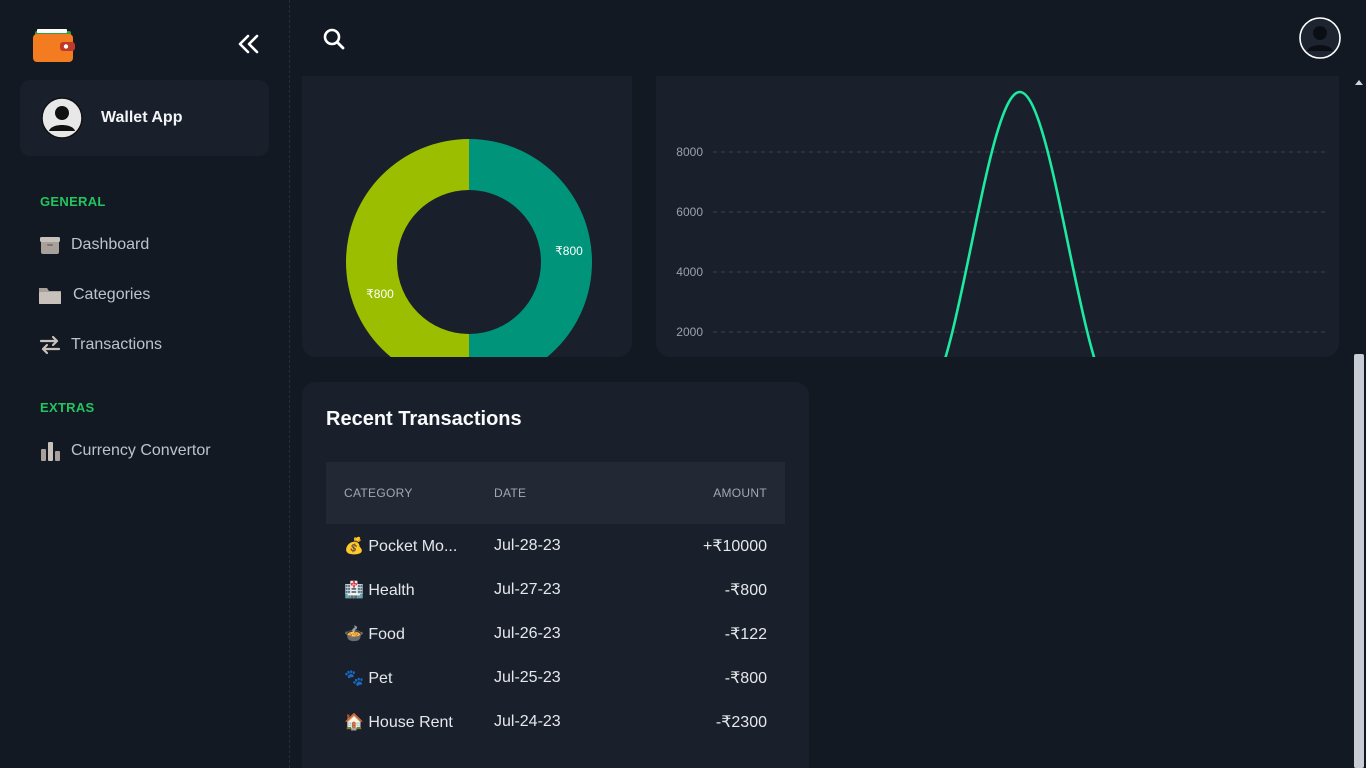  Describe the element at coordinates (73, 201) in the screenshot. I see `section-label-general: GENERAL` at that location.